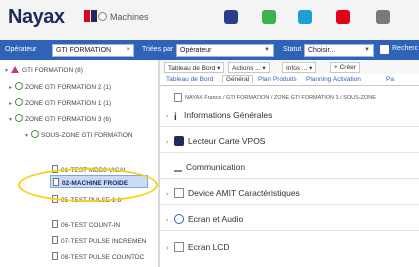  I want to click on tree-node-label: ZONE GTI FORMATION 2 (1), so click(68, 87).